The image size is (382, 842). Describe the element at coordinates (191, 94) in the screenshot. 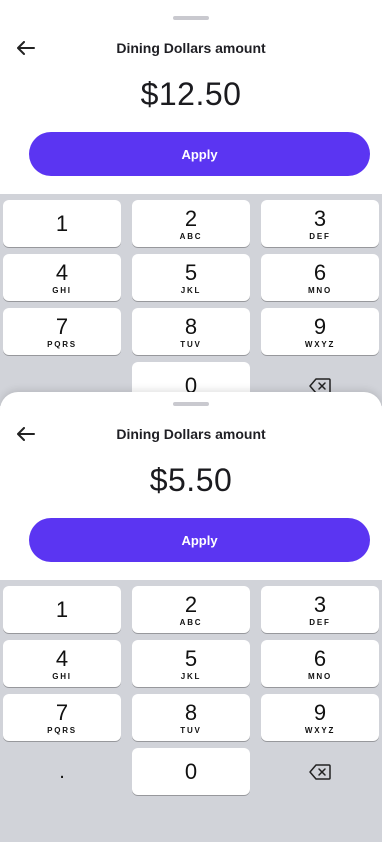

I see `amount-display: $12.50` at that location.